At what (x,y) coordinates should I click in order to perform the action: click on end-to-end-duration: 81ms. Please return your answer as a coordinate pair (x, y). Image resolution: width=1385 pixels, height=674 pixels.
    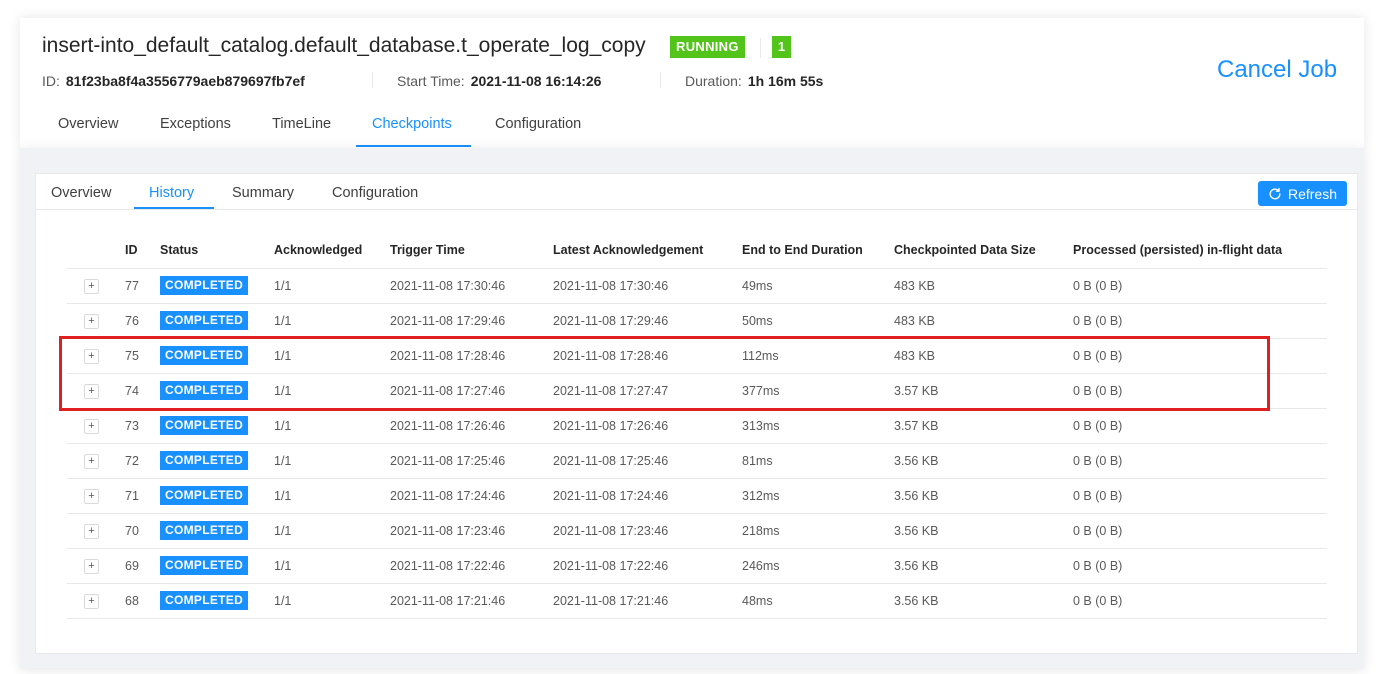
    Looking at the image, I should click on (818, 461).